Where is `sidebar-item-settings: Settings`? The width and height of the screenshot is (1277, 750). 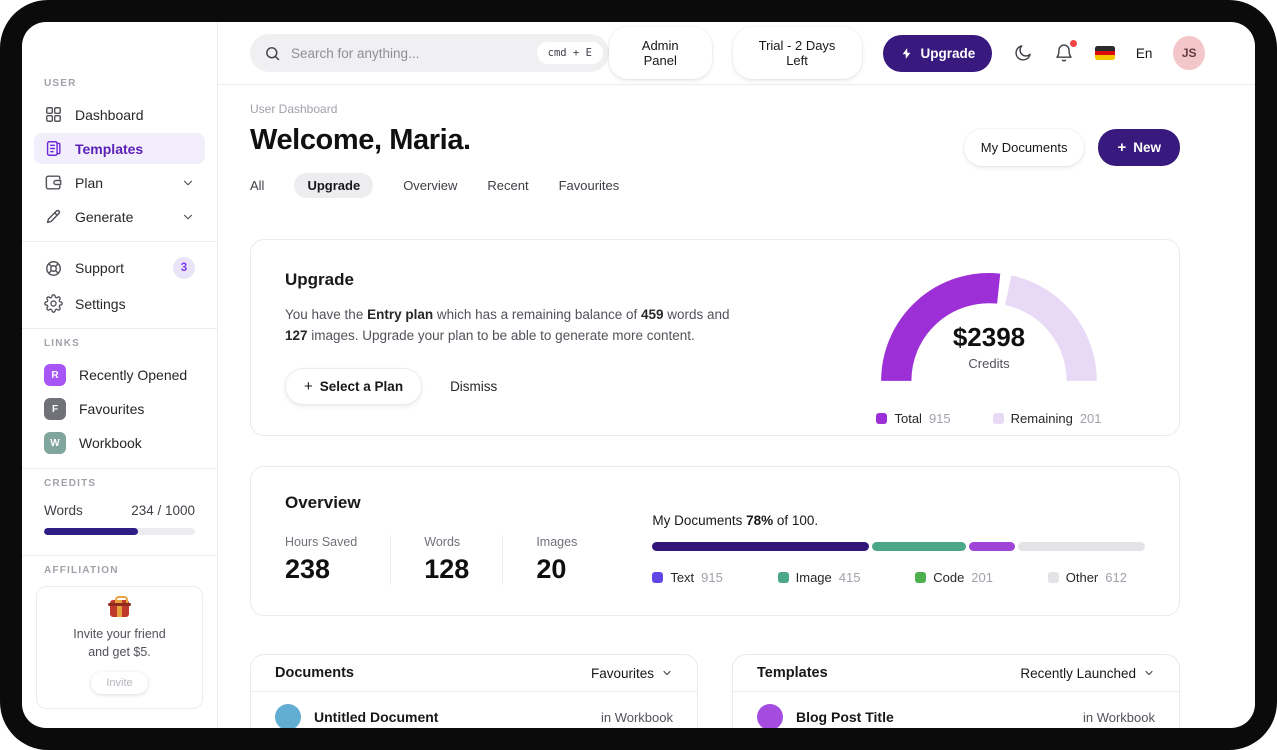 sidebar-item-settings: Settings is located at coordinates (119, 303).